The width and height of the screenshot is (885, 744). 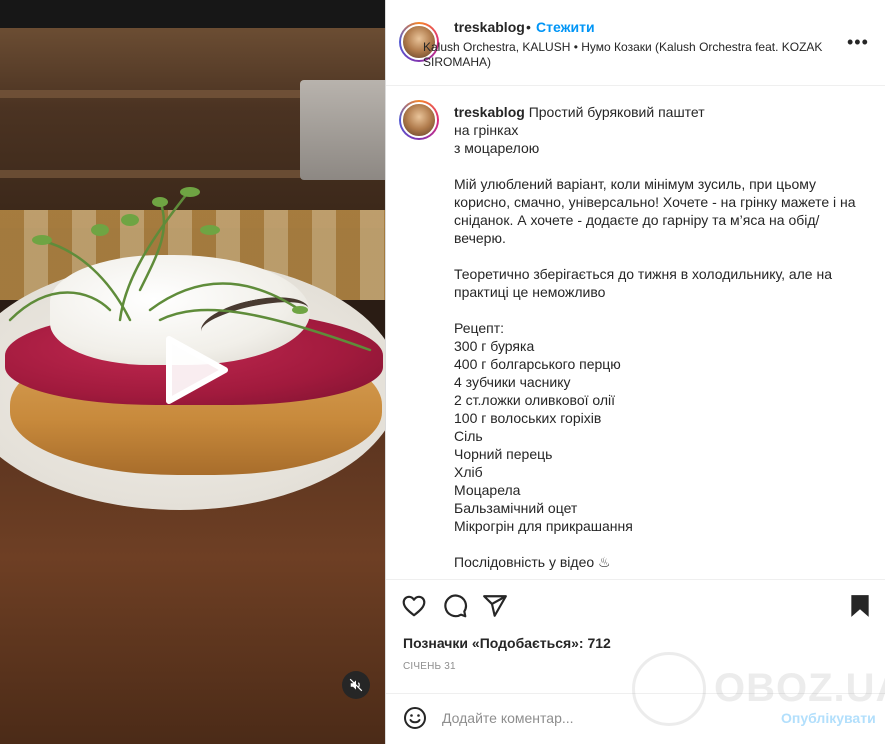 What do you see at coordinates (415, 718) in the screenshot?
I see `emoji-icon` at bounding box center [415, 718].